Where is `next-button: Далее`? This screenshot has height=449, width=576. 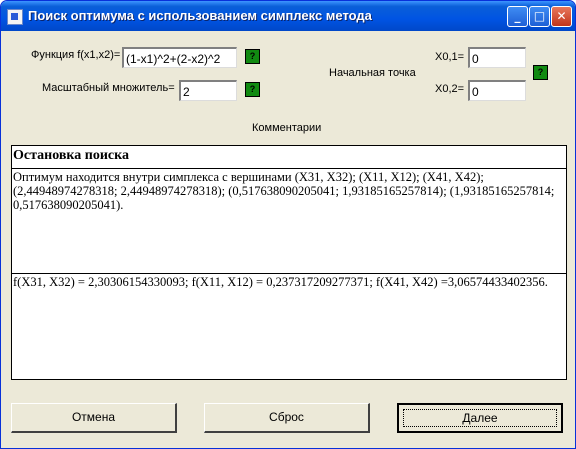 next-button: Далее is located at coordinates (480, 418).